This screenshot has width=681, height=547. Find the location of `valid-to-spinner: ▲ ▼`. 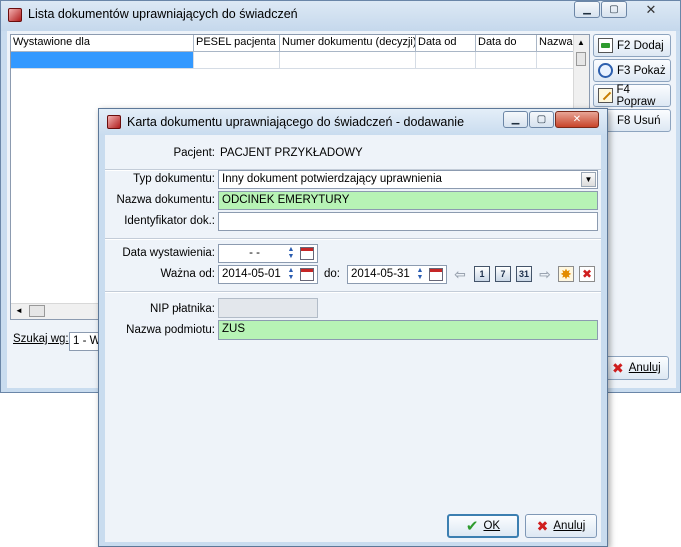

valid-to-spinner: ▲ ▼ is located at coordinates (420, 274).